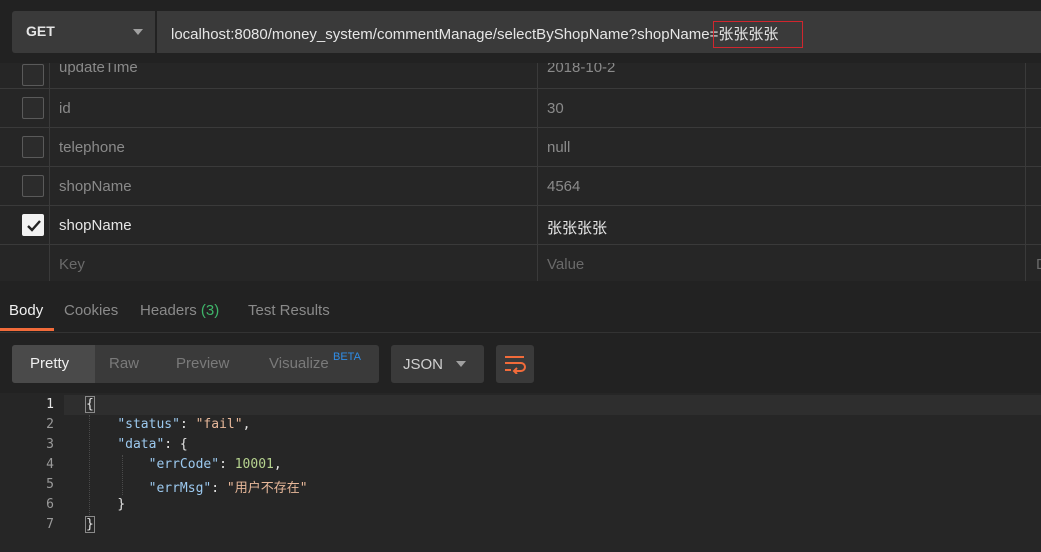 This screenshot has height=552, width=1041. I want to click on code-line: "errCode": 10001,, so click(215, 464).